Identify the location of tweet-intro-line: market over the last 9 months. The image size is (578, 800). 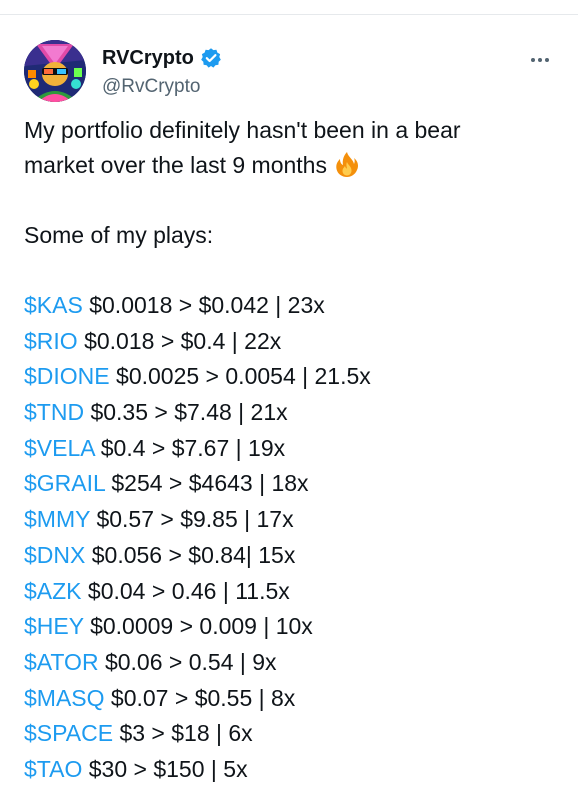
(294, 165).